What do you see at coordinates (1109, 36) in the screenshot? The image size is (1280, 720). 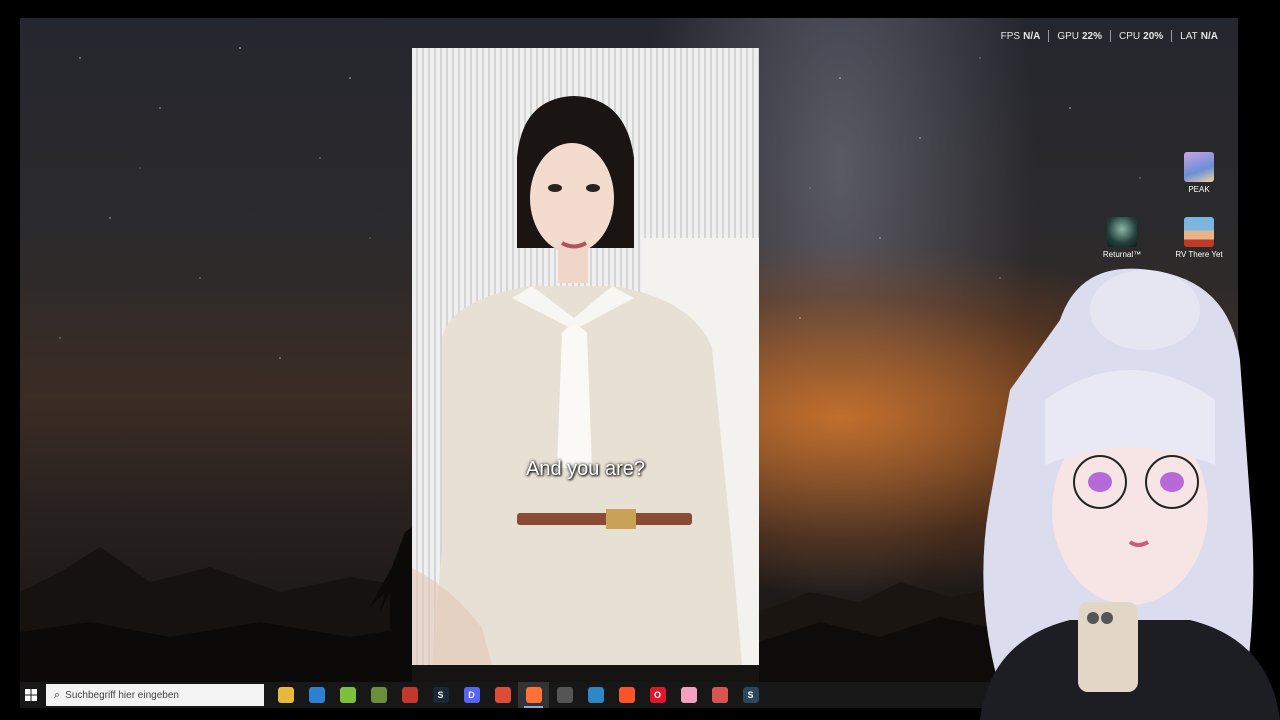 I see `performance-overlay: FPS N/A GPU 22% CPU 20% LAT N/A` at bounding box center [1109, 36].